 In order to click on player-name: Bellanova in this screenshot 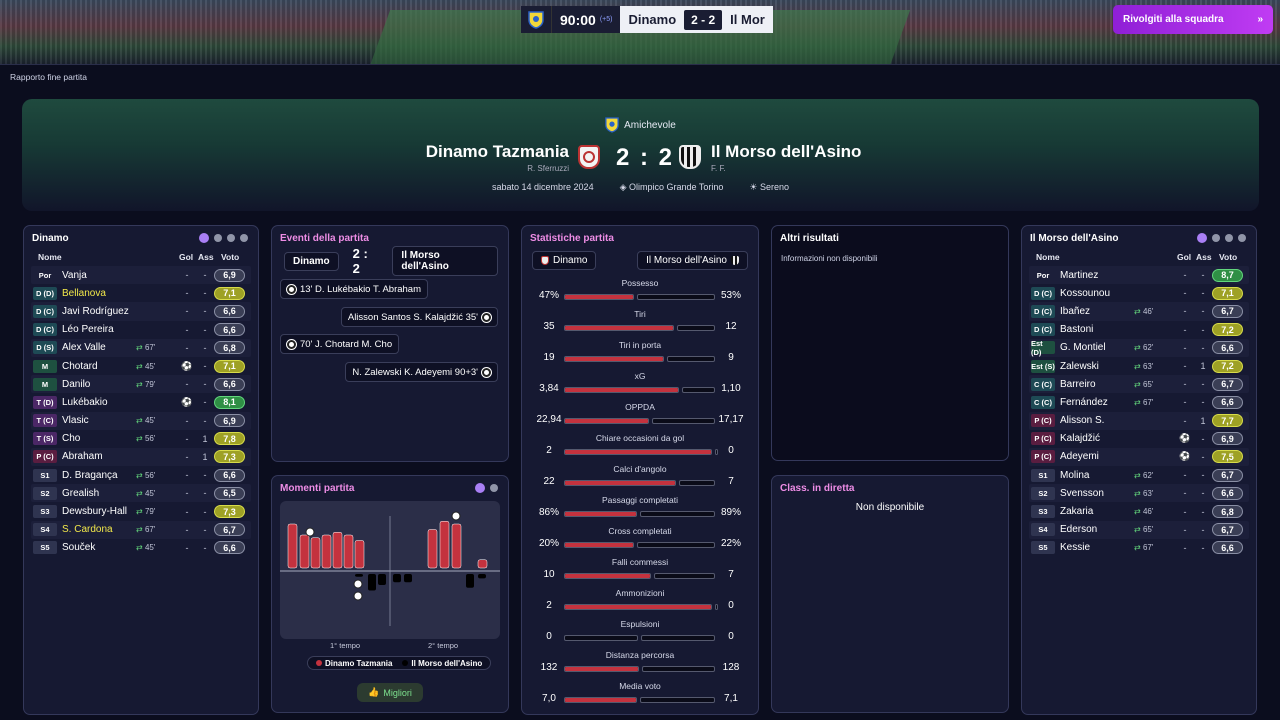, I will do `click(84, 293)`.